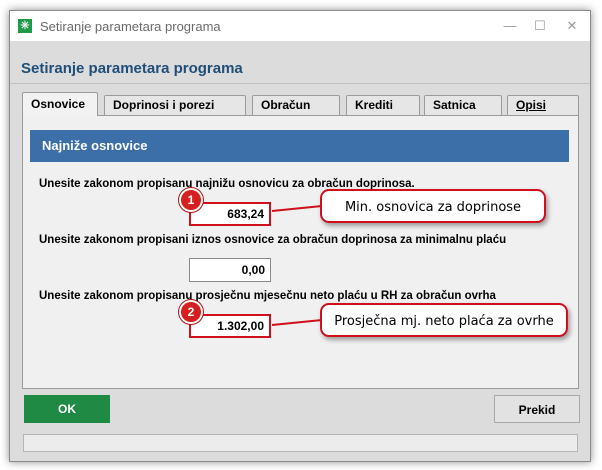 This screenshot has width=602, height=470. What do you see at coordinates (572, 26) in the screenshot?
I see `close-icon: ✕` at bounding box center [572, 26].